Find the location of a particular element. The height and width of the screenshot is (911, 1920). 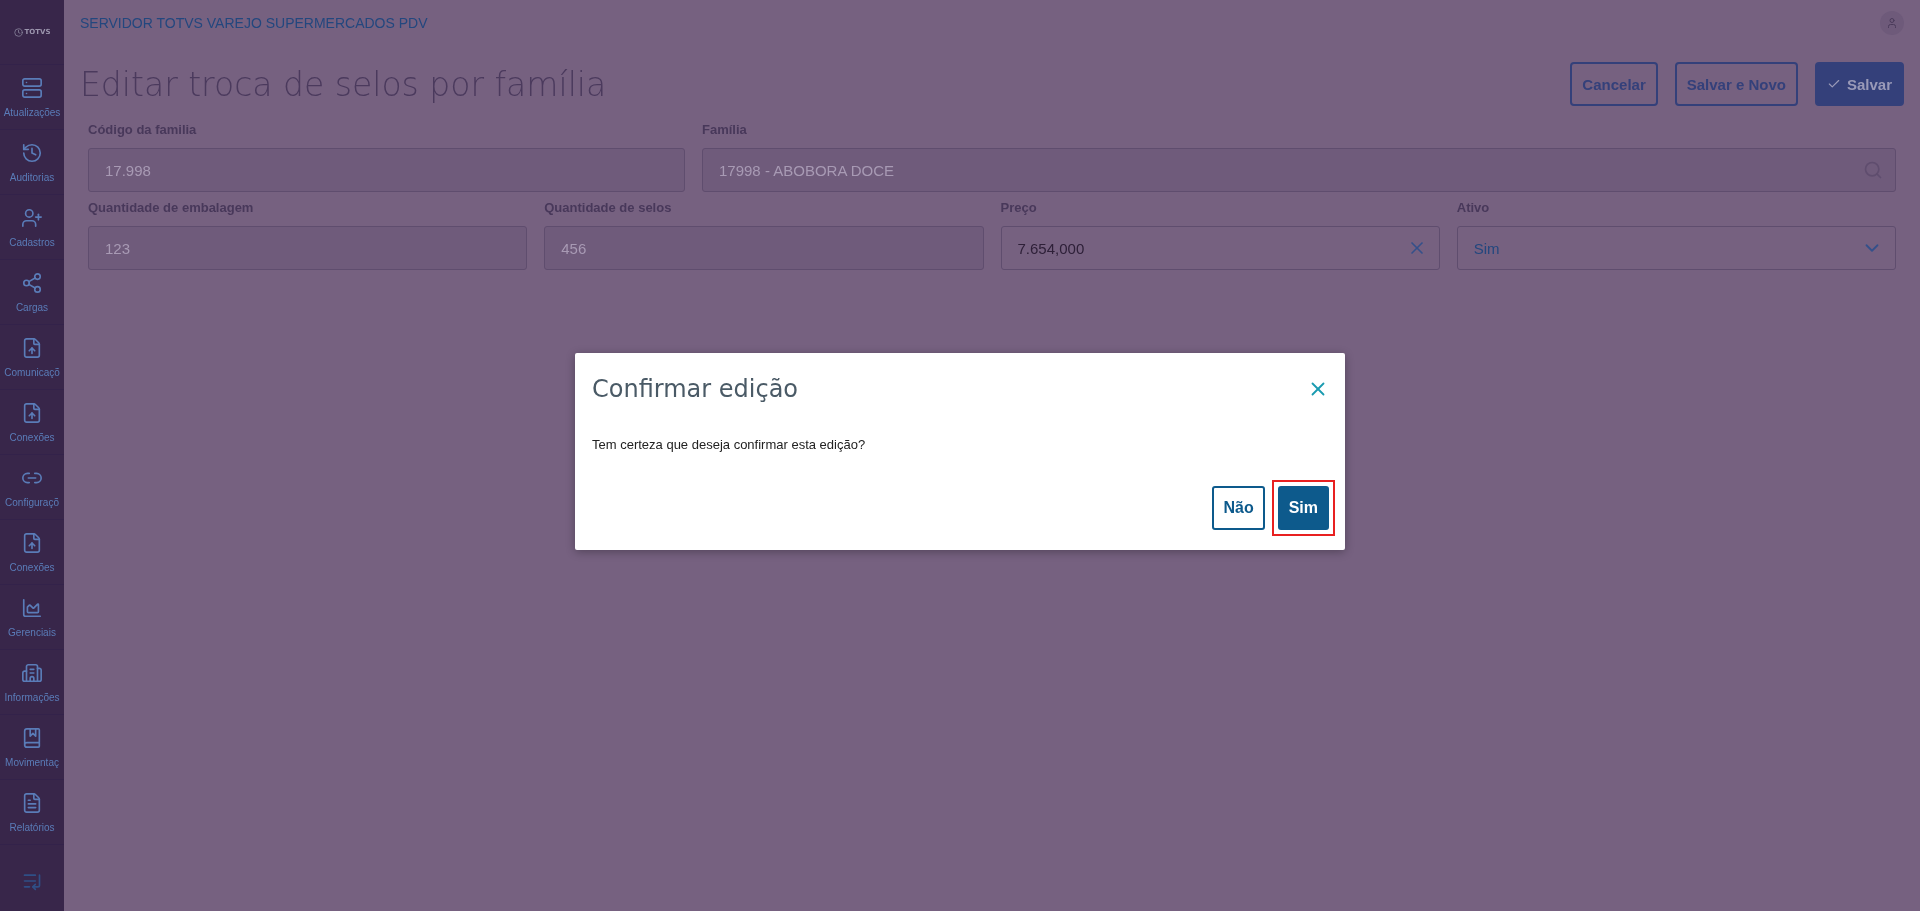

sidebar-item: Comunicaçõ is located at coordinates (32, 357).